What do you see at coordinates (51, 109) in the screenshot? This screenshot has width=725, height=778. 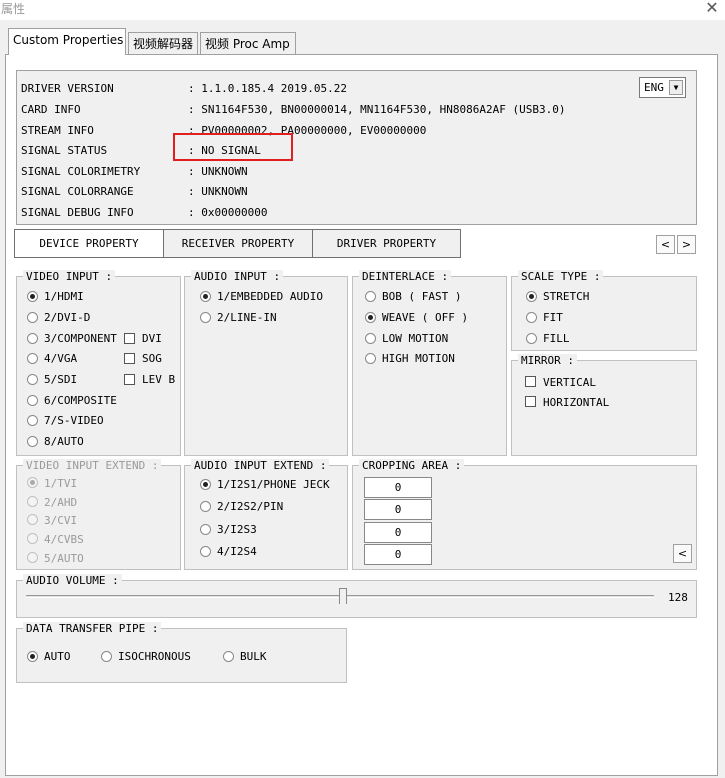 I see `card-info-label: CARD INFO` at bounding box center [51, 109].